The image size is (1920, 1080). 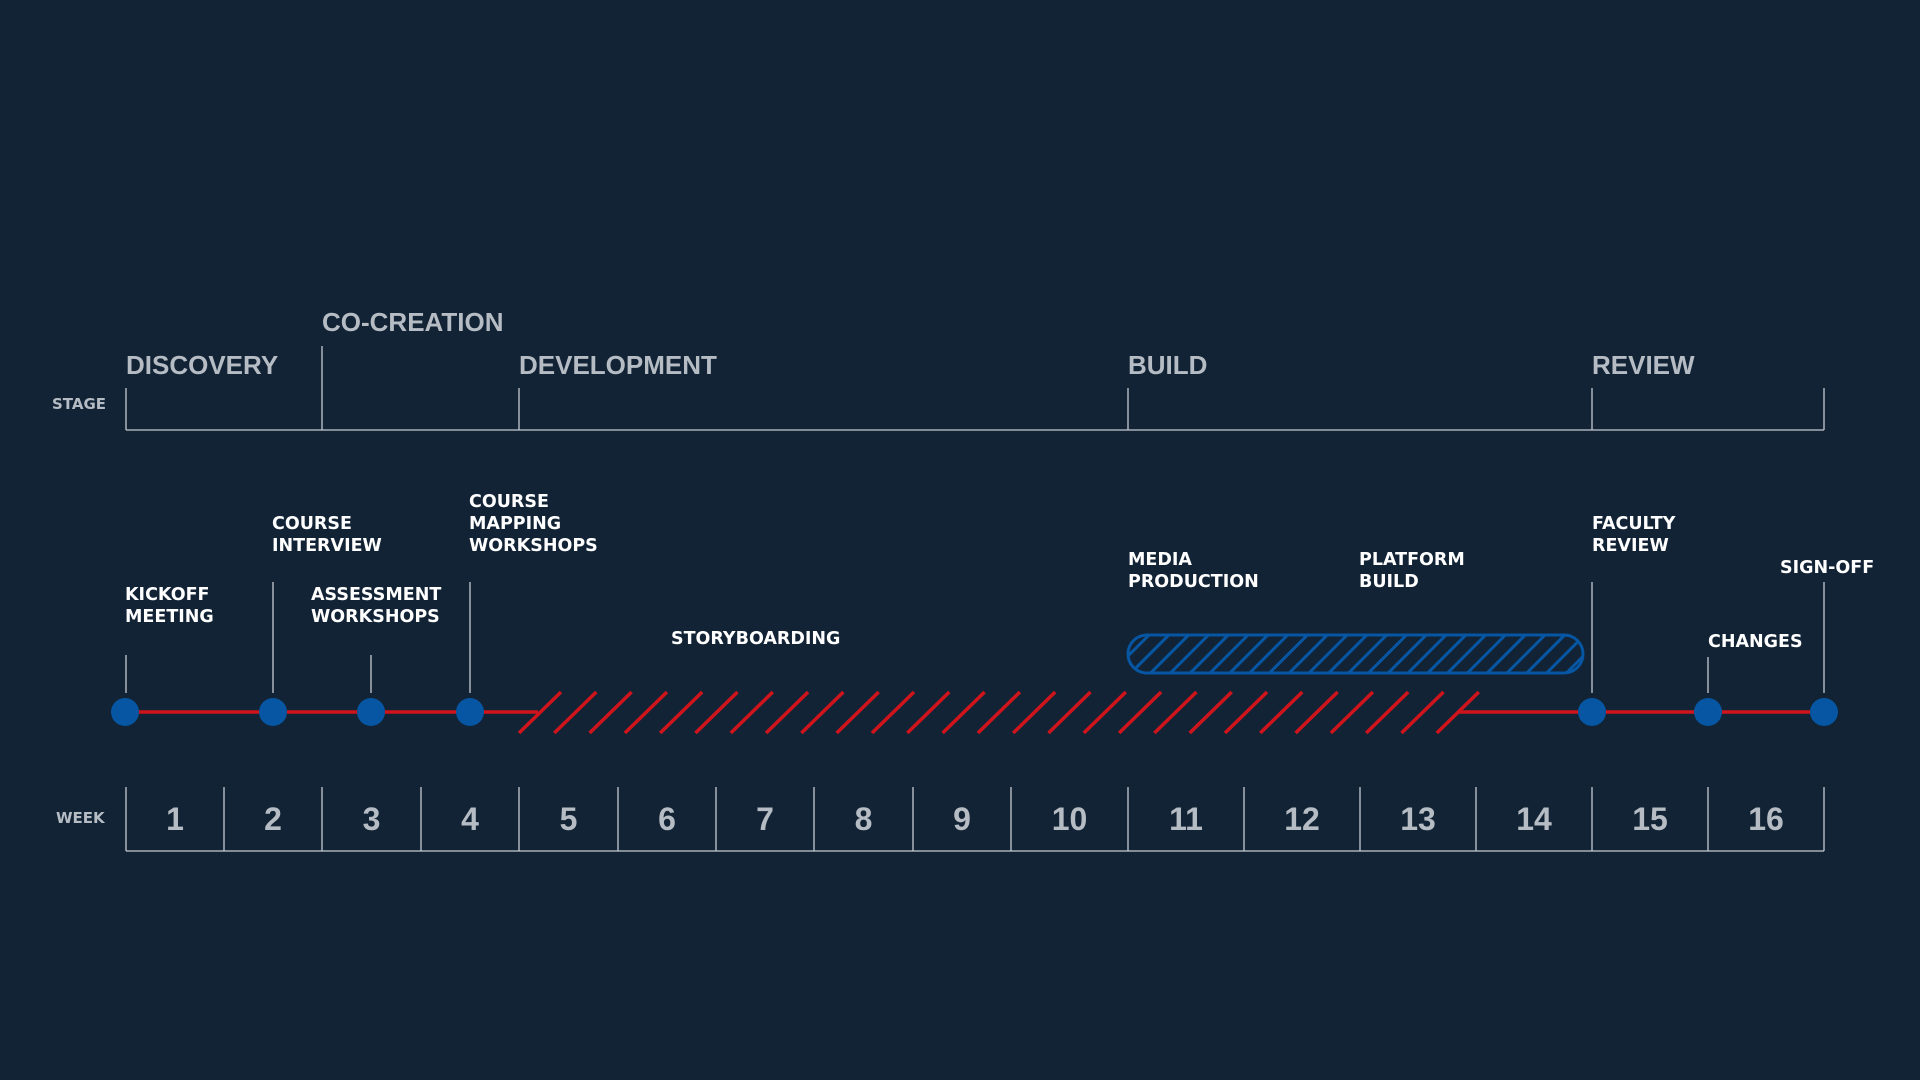 I want to click on week-number-8: 8, so click(x=864, y=819).